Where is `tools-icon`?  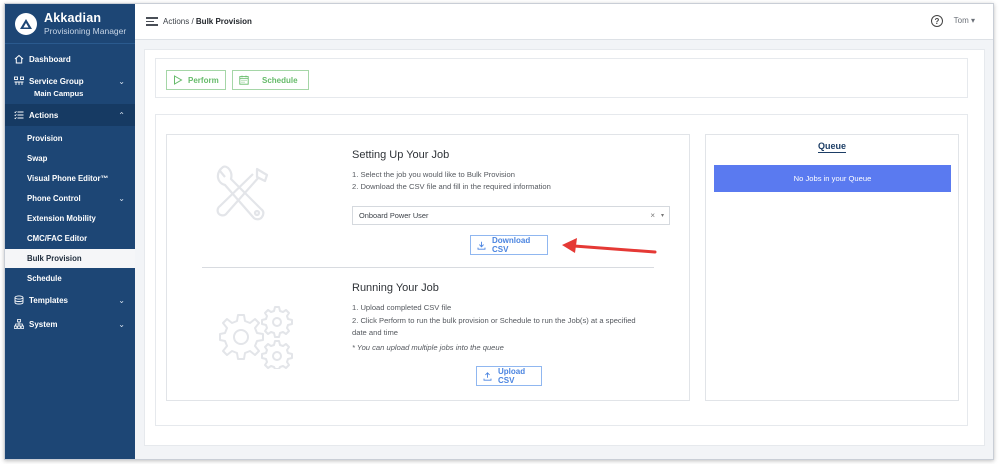
tools-icon is located at coordinates (242, 193).